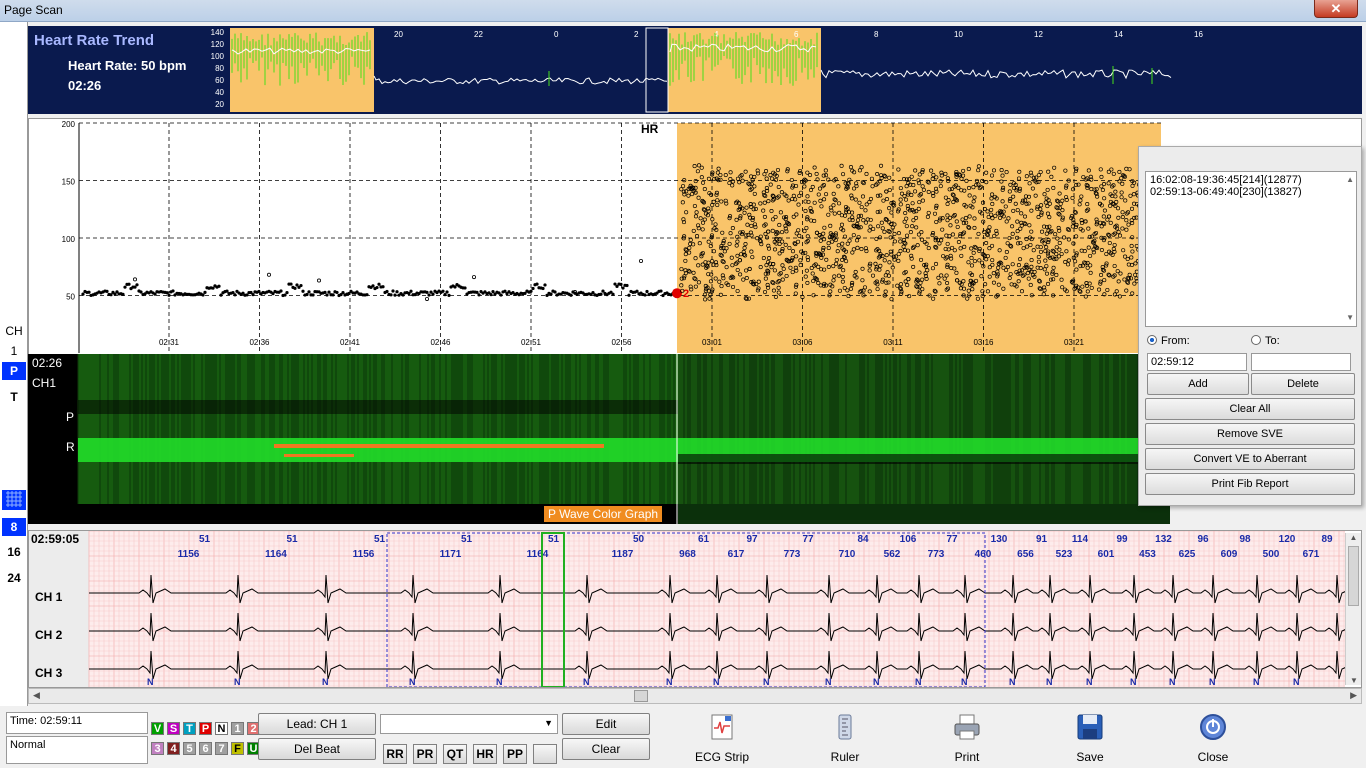 The height and width of the screenshot is (768, 1366). Describe the element at coordinates (1354, 680) in the screenshot. I see `scroll-down-icon: ▼` at that location.